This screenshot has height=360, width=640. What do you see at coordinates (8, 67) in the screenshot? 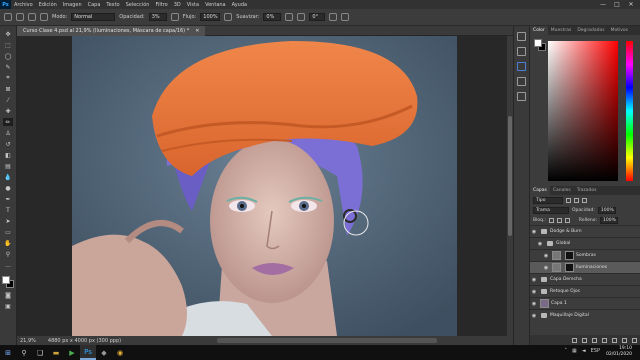
I see `quick-select-tool-icon: ✎` at bounding box center [8, 67].